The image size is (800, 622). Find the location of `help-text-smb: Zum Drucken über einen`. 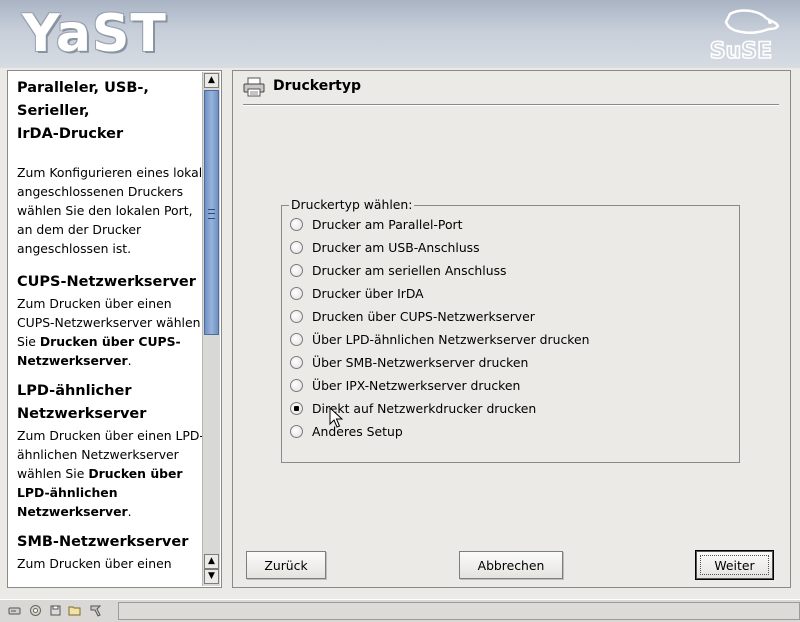

help-text-smb: Zum Drucken über einen is located at coordinates (94, 563).